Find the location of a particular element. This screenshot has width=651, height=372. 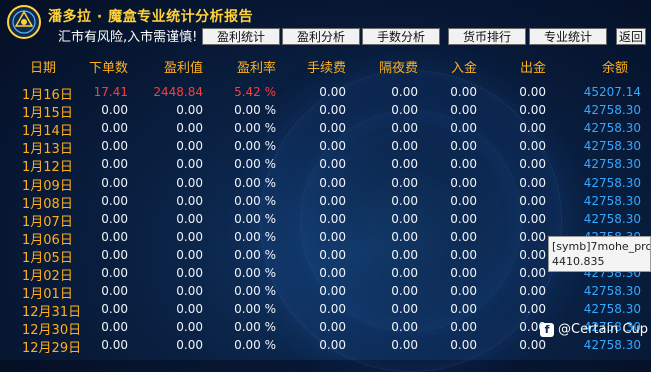

watermark: f @Certain Cup is located at coordinates (594, 329).